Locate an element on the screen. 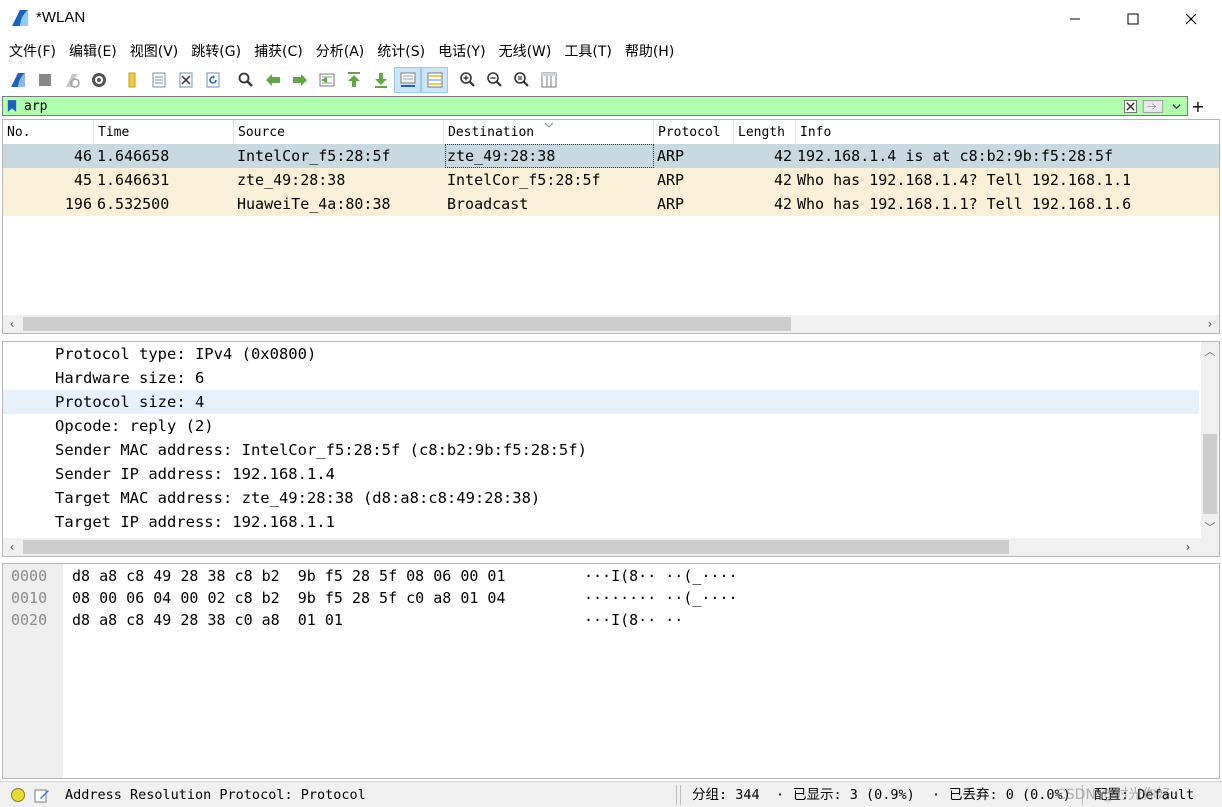 The image size is (1222, 807). zoom-reset-icon is located at coordinates (521, 79).